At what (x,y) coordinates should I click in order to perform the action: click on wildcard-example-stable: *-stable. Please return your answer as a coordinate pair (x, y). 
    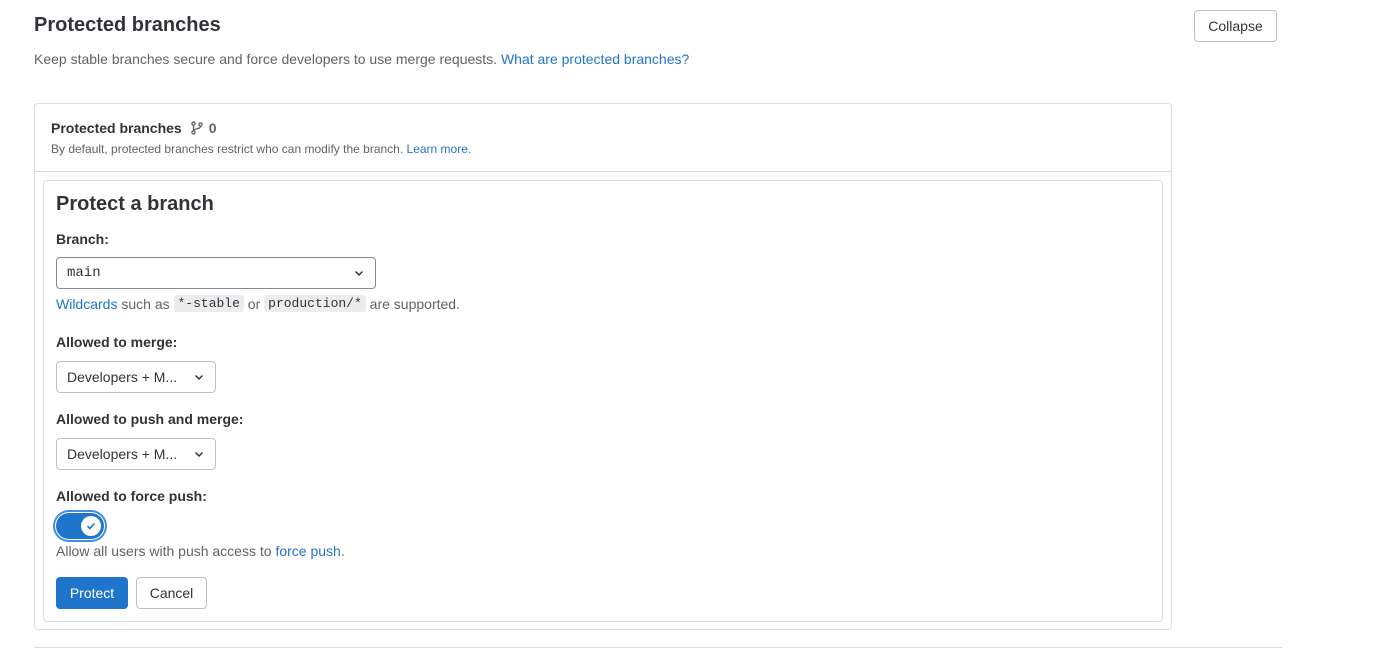
    Looking at the image, I should click on (208, 303).